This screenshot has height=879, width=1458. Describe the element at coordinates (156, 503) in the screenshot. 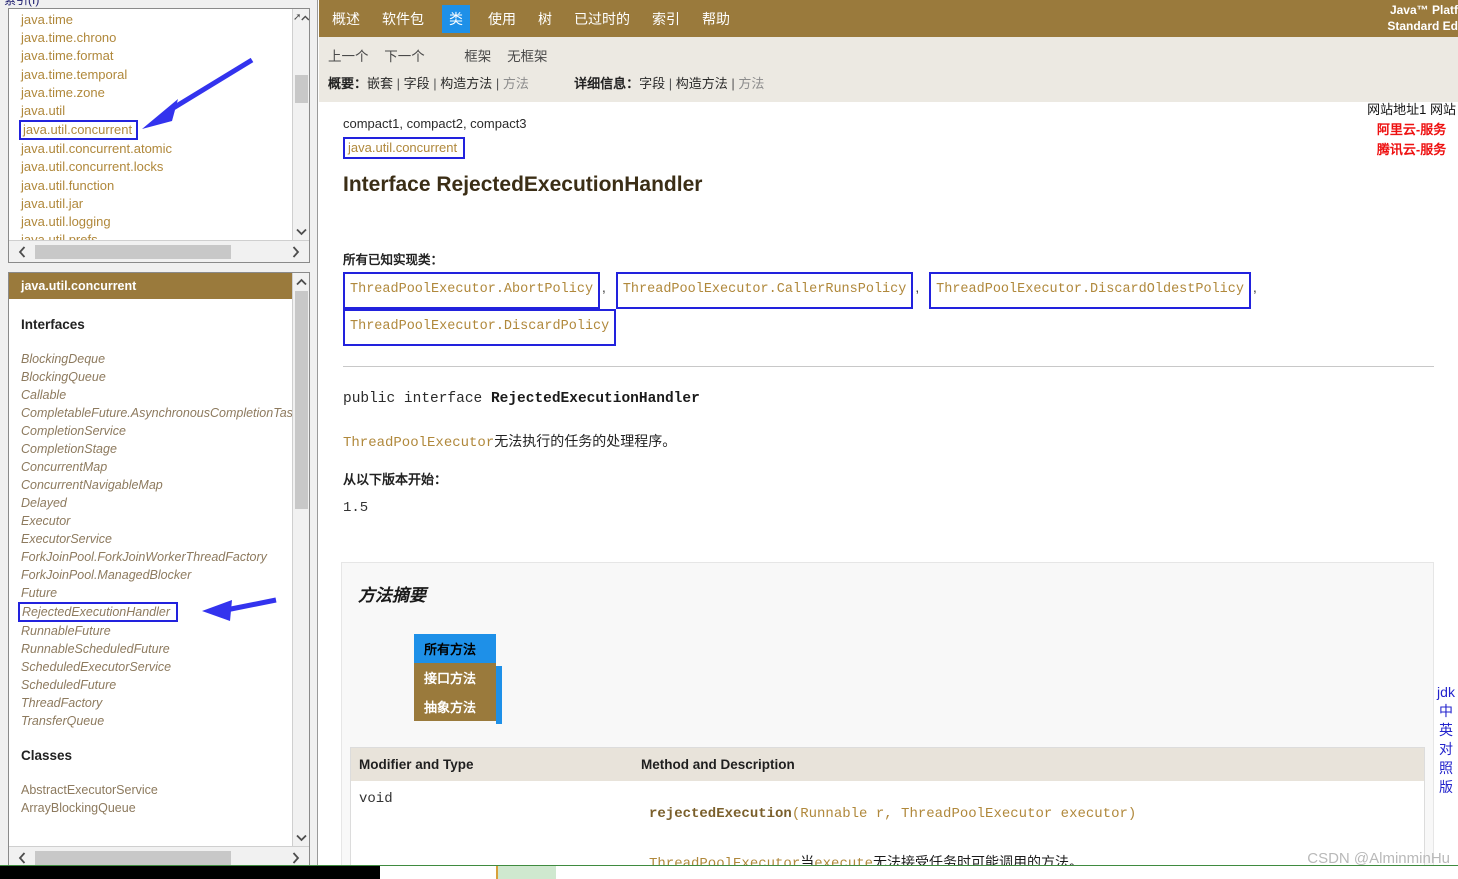

I see `interface-list-item: Delayed` at that location.